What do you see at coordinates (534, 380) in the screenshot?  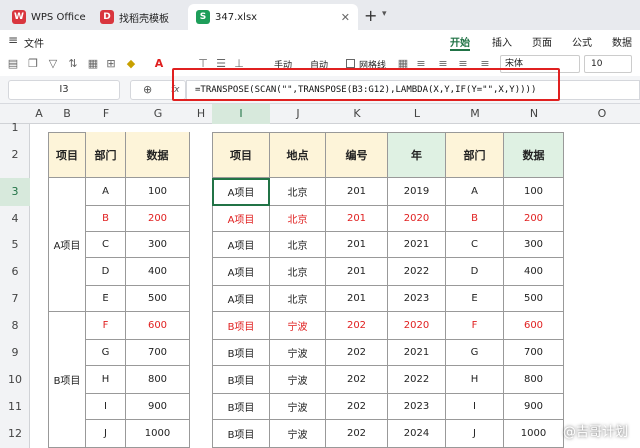 I see `right-table-cell: 800` at bounding box center [534, 380].